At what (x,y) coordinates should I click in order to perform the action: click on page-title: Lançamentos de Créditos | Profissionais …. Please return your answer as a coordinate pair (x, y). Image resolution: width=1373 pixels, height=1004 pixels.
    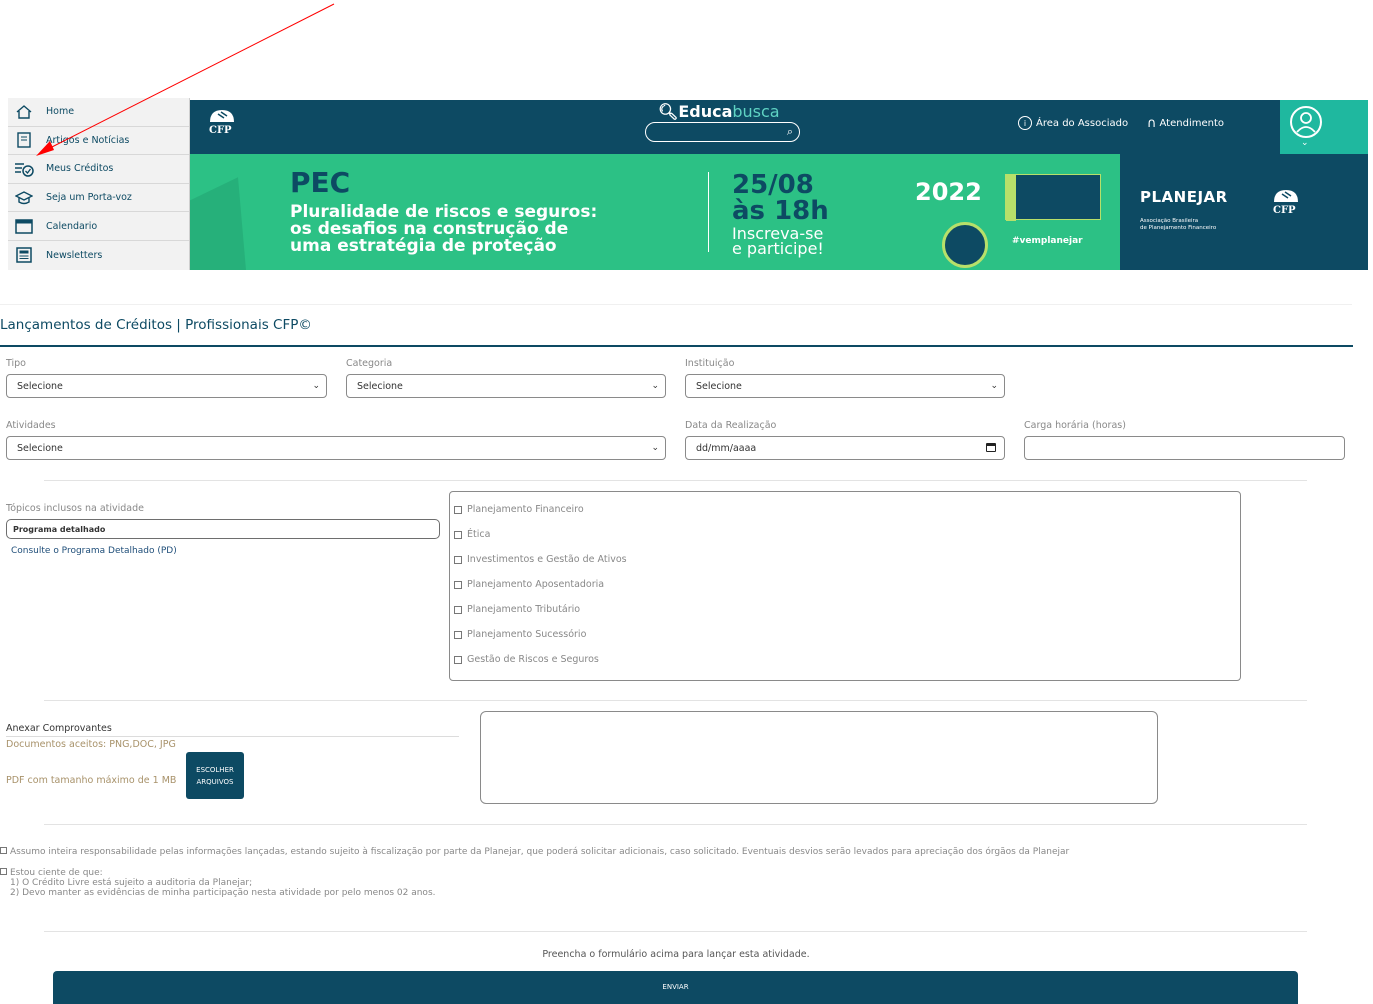
    Looking at the image, I should click on (156, 325).